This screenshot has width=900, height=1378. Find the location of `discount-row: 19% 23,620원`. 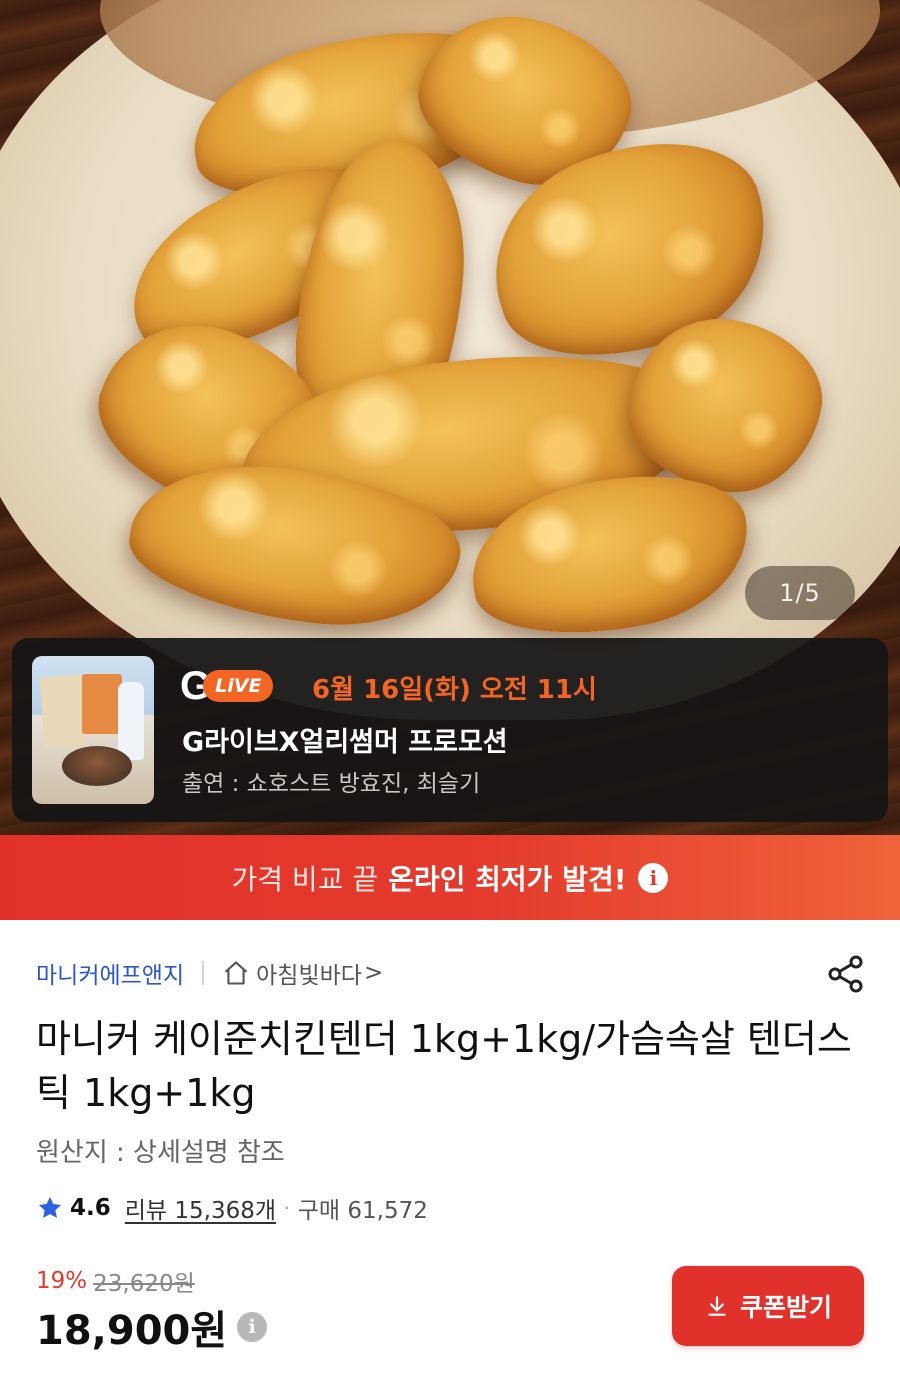

discount-row: 19% 23,620원 is located at coordinates (115, 1281).